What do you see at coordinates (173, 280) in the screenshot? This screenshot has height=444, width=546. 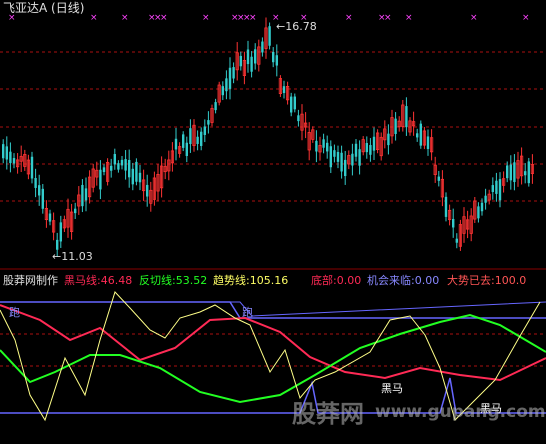 I see `fanqie-value: 反切线:53.52` at bounding box center [173, 280].